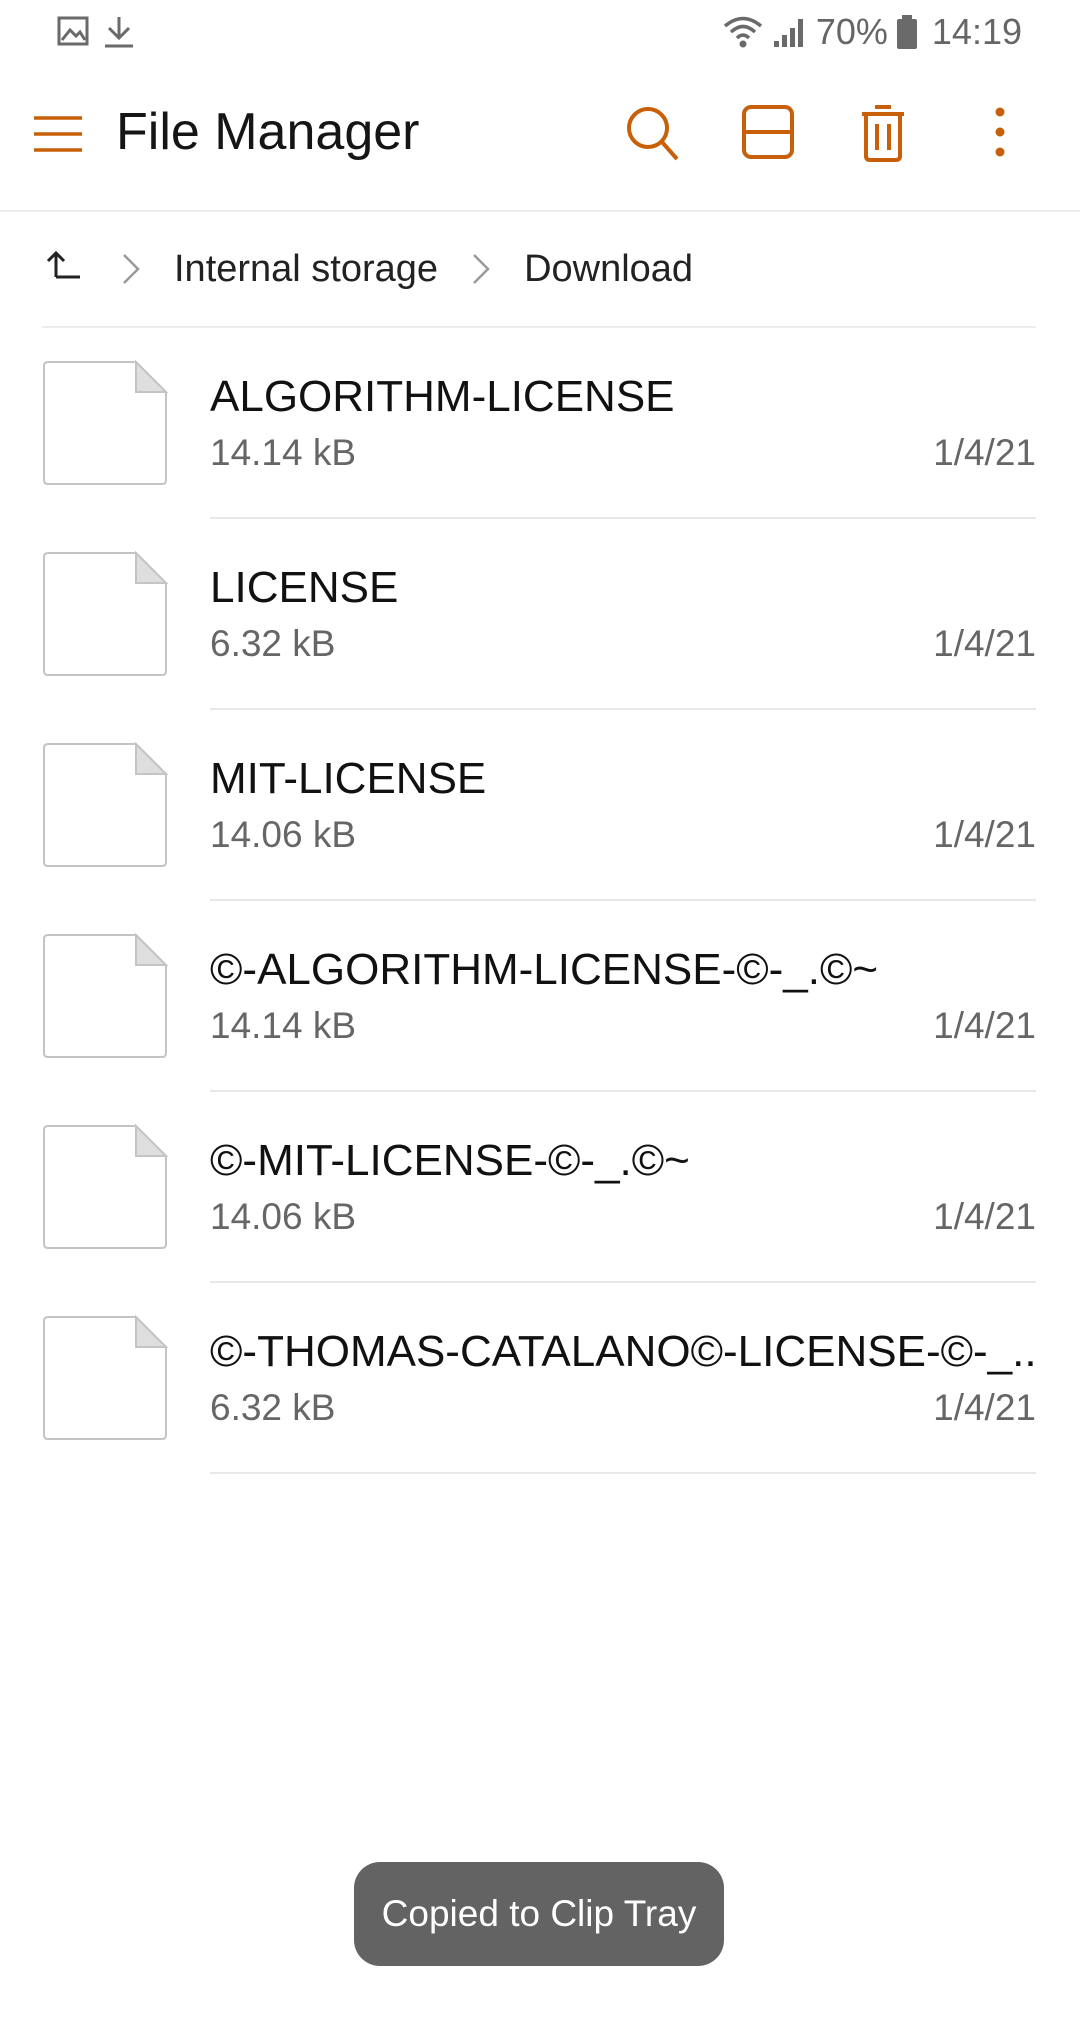 This screenshot has width=1080, height=2034. What do you see at coordinates (64, 269) in the screenshot?
I see `up-arrow-icon` at bounding box center [64, 269].